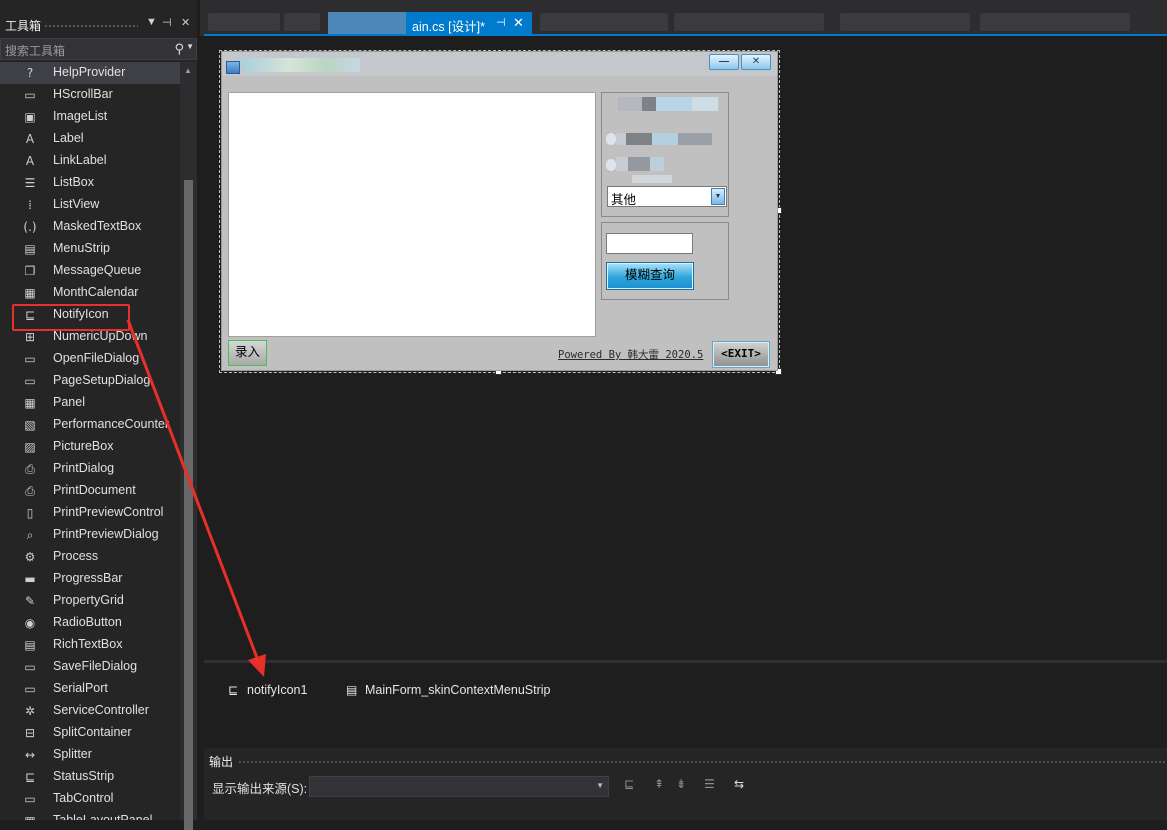 The image size is (1167, 830). Describe the element at coordinates (90, 249) in the screenshot. I see `toolbox-item-menustrip: ▤ MenuStrip` at that location.